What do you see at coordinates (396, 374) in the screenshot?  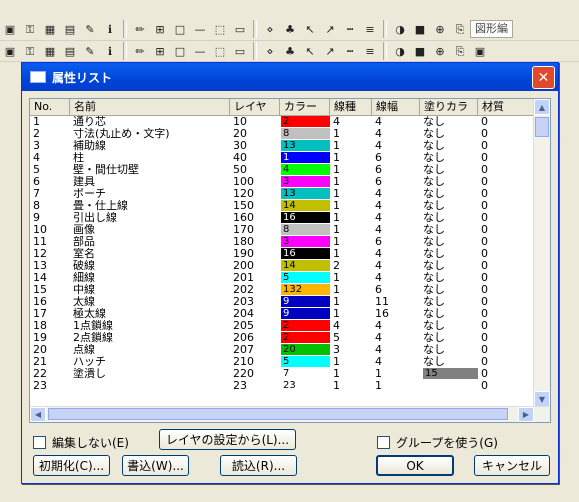 I see `cell-width: 1` at bounding box center [396, 374].